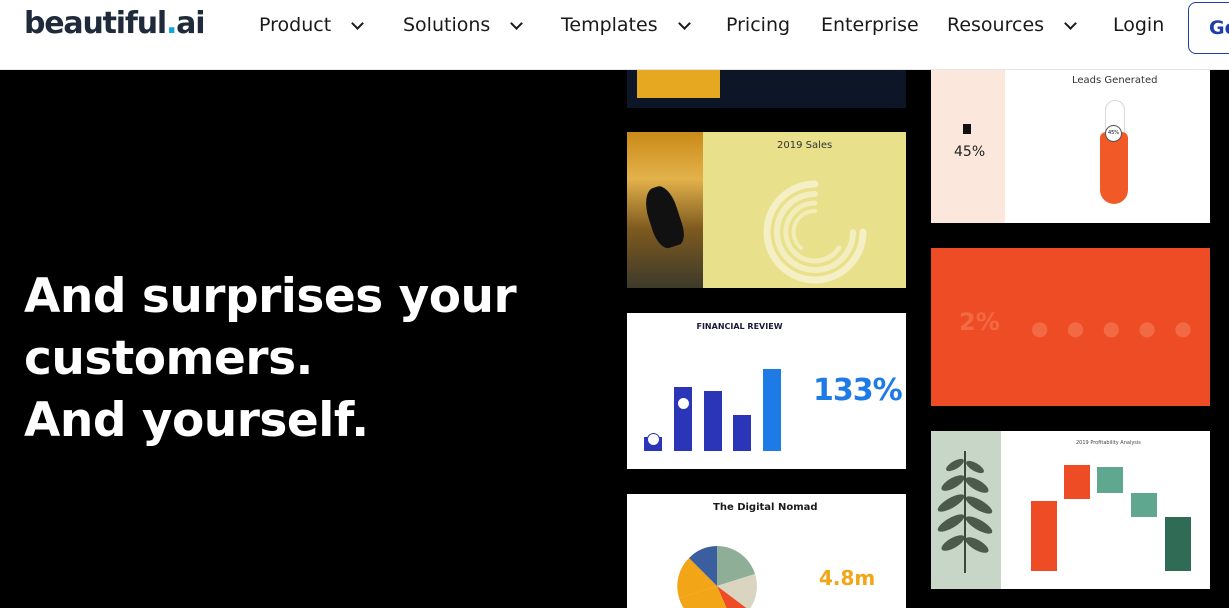  I want to click on nav-resources-label: Resources, so click(996, 25).